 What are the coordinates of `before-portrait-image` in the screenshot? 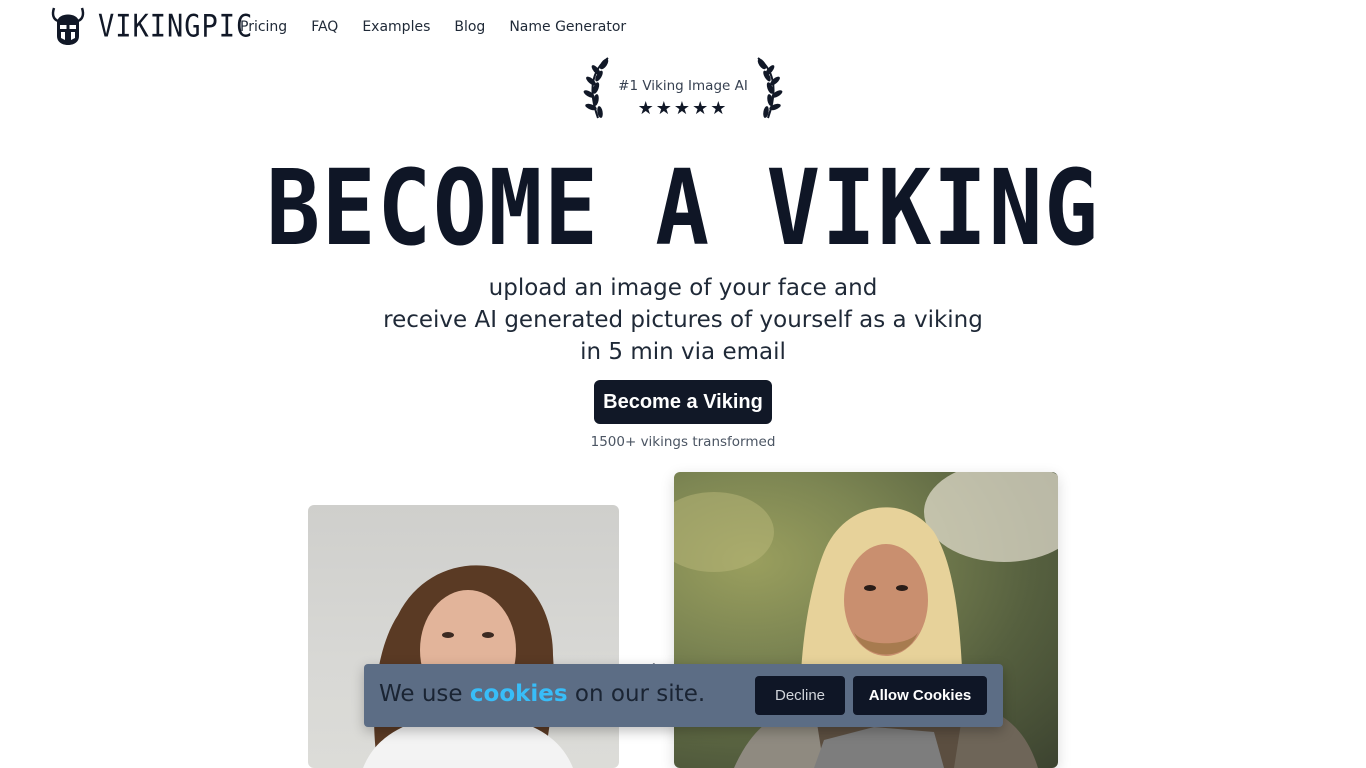 It's located at (468, 666).